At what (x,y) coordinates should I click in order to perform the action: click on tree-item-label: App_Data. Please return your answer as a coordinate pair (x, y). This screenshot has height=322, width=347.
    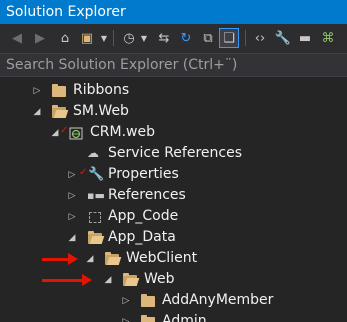
    Looking at the image, I should click on (142, 237).